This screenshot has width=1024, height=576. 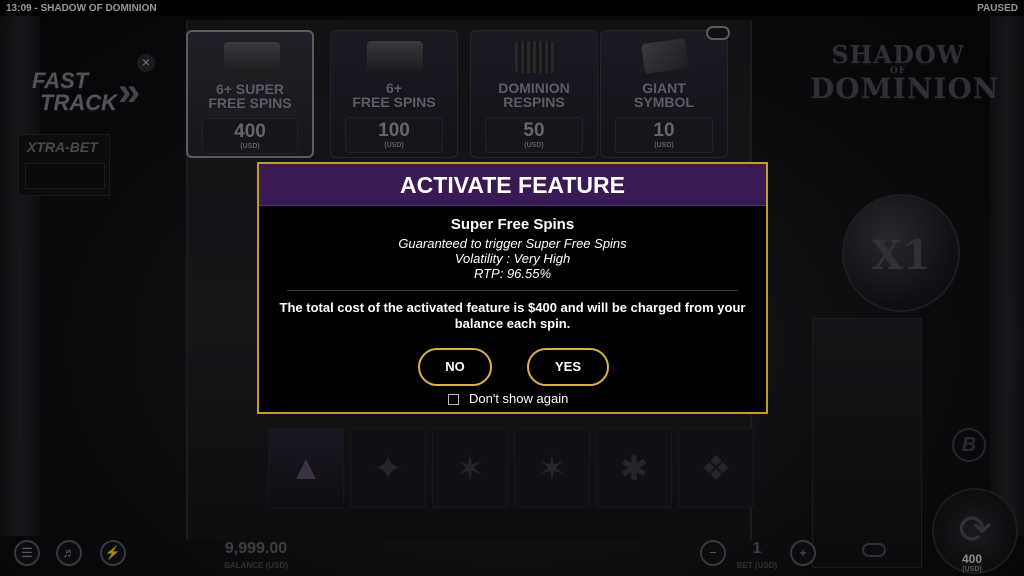 What do you see at coordinates (512, 185) in the screenshot?
I see `dialog-title: ACTIVATE FEATURE` at bounding box center [512, 185].